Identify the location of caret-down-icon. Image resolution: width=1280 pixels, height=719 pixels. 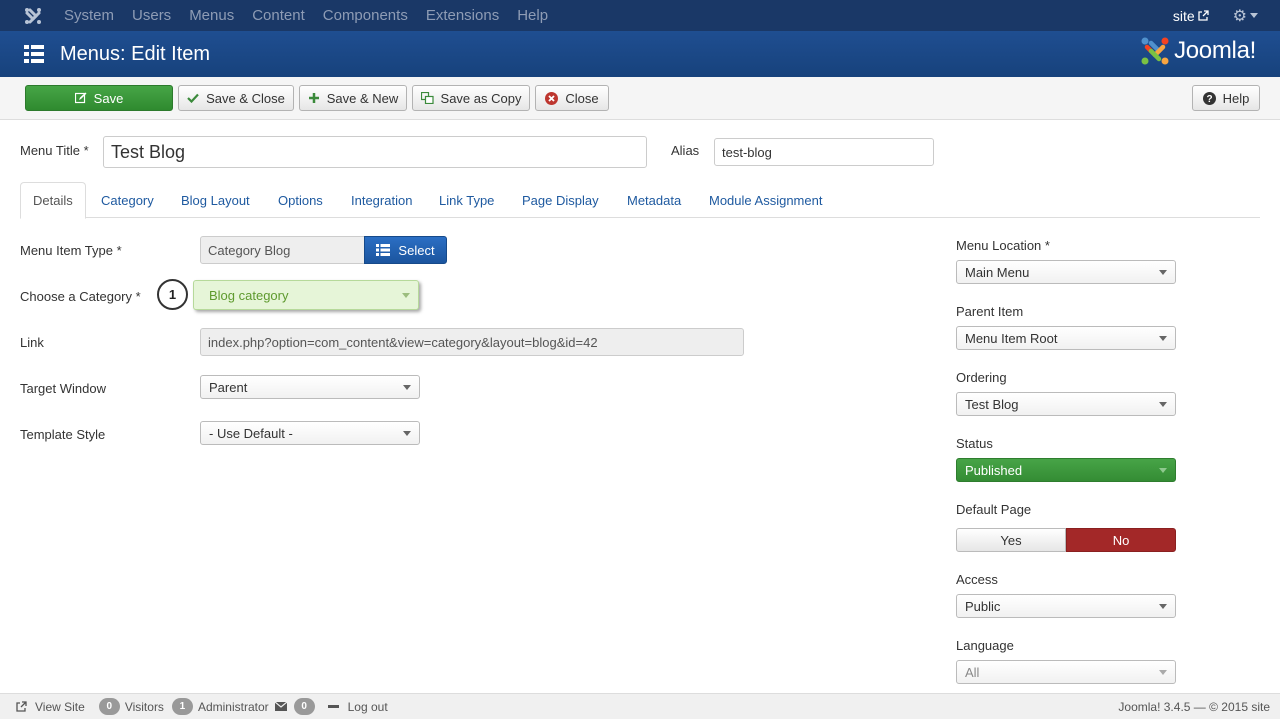
(1254, 15).